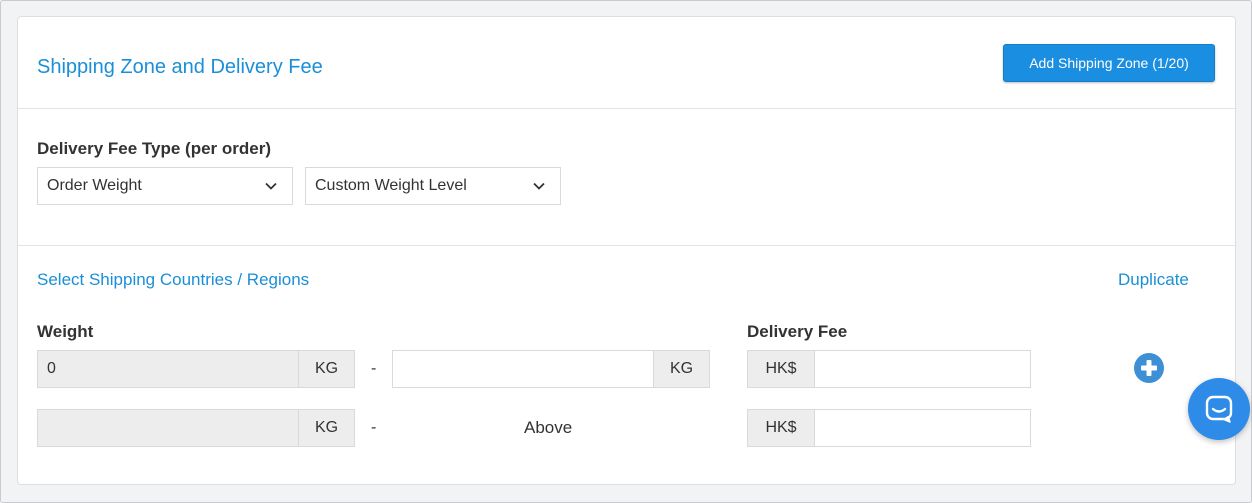  What do you see at coordinates (65, 331) in the screenshot?
I see `weight-label: Weight` at bounding box center [65, 331].